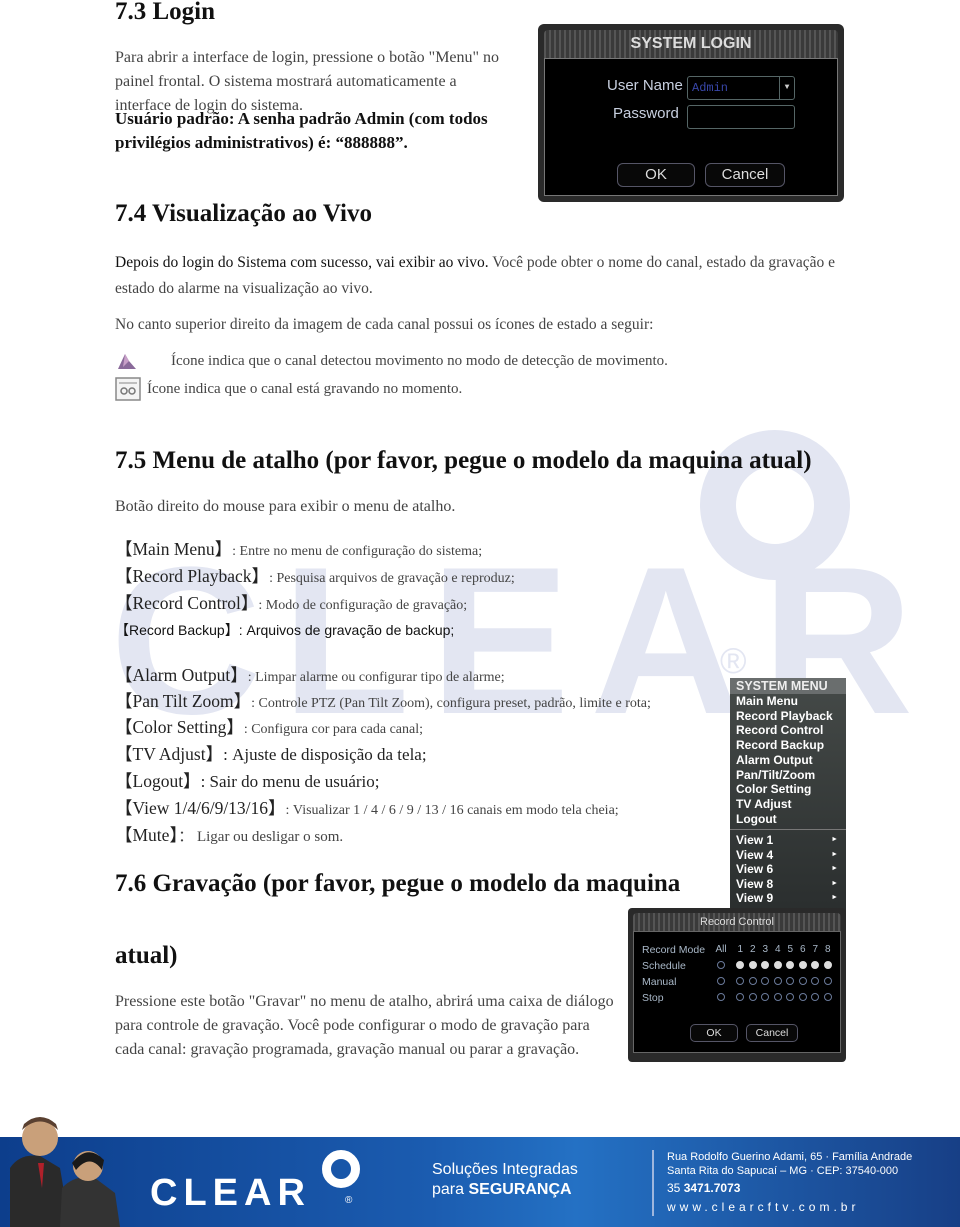 Image resolution: width=960 pixels, height=1227 pixels. I want to click on system-menu-item: TV Adjust, so click(788, 804).